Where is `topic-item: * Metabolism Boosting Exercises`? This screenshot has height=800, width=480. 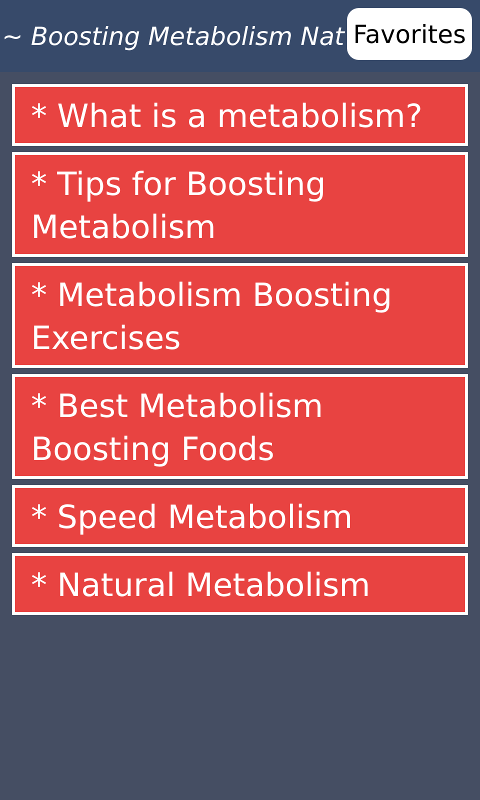 topic-item: * Metabolism Boosting Exercises is located at coordinates (240, 315).